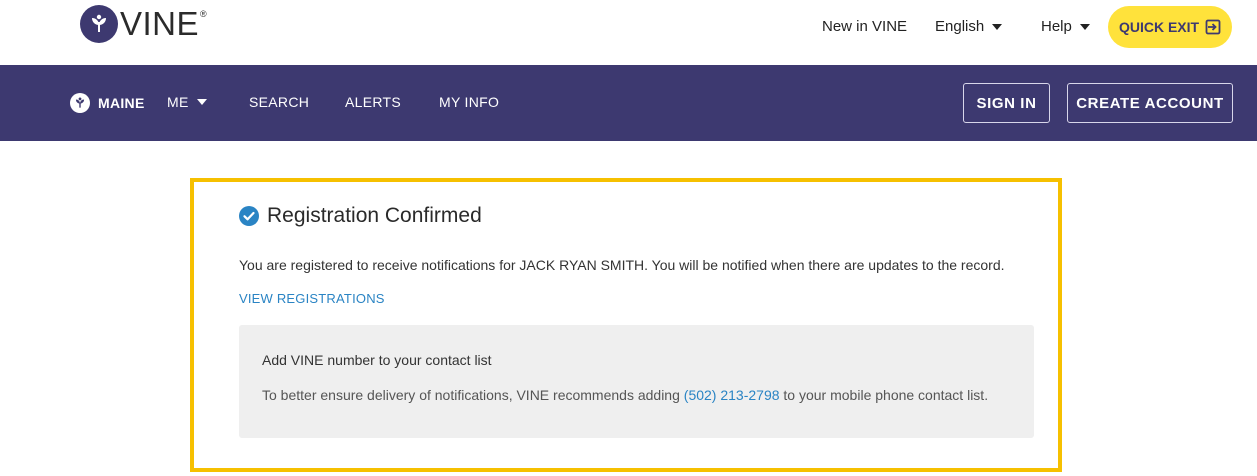 The image size is (1257, 476). What do you see at coordinates (1056, 26) in the screenshot?
I see `help-label: Help` at bounding box center [1056, 26].